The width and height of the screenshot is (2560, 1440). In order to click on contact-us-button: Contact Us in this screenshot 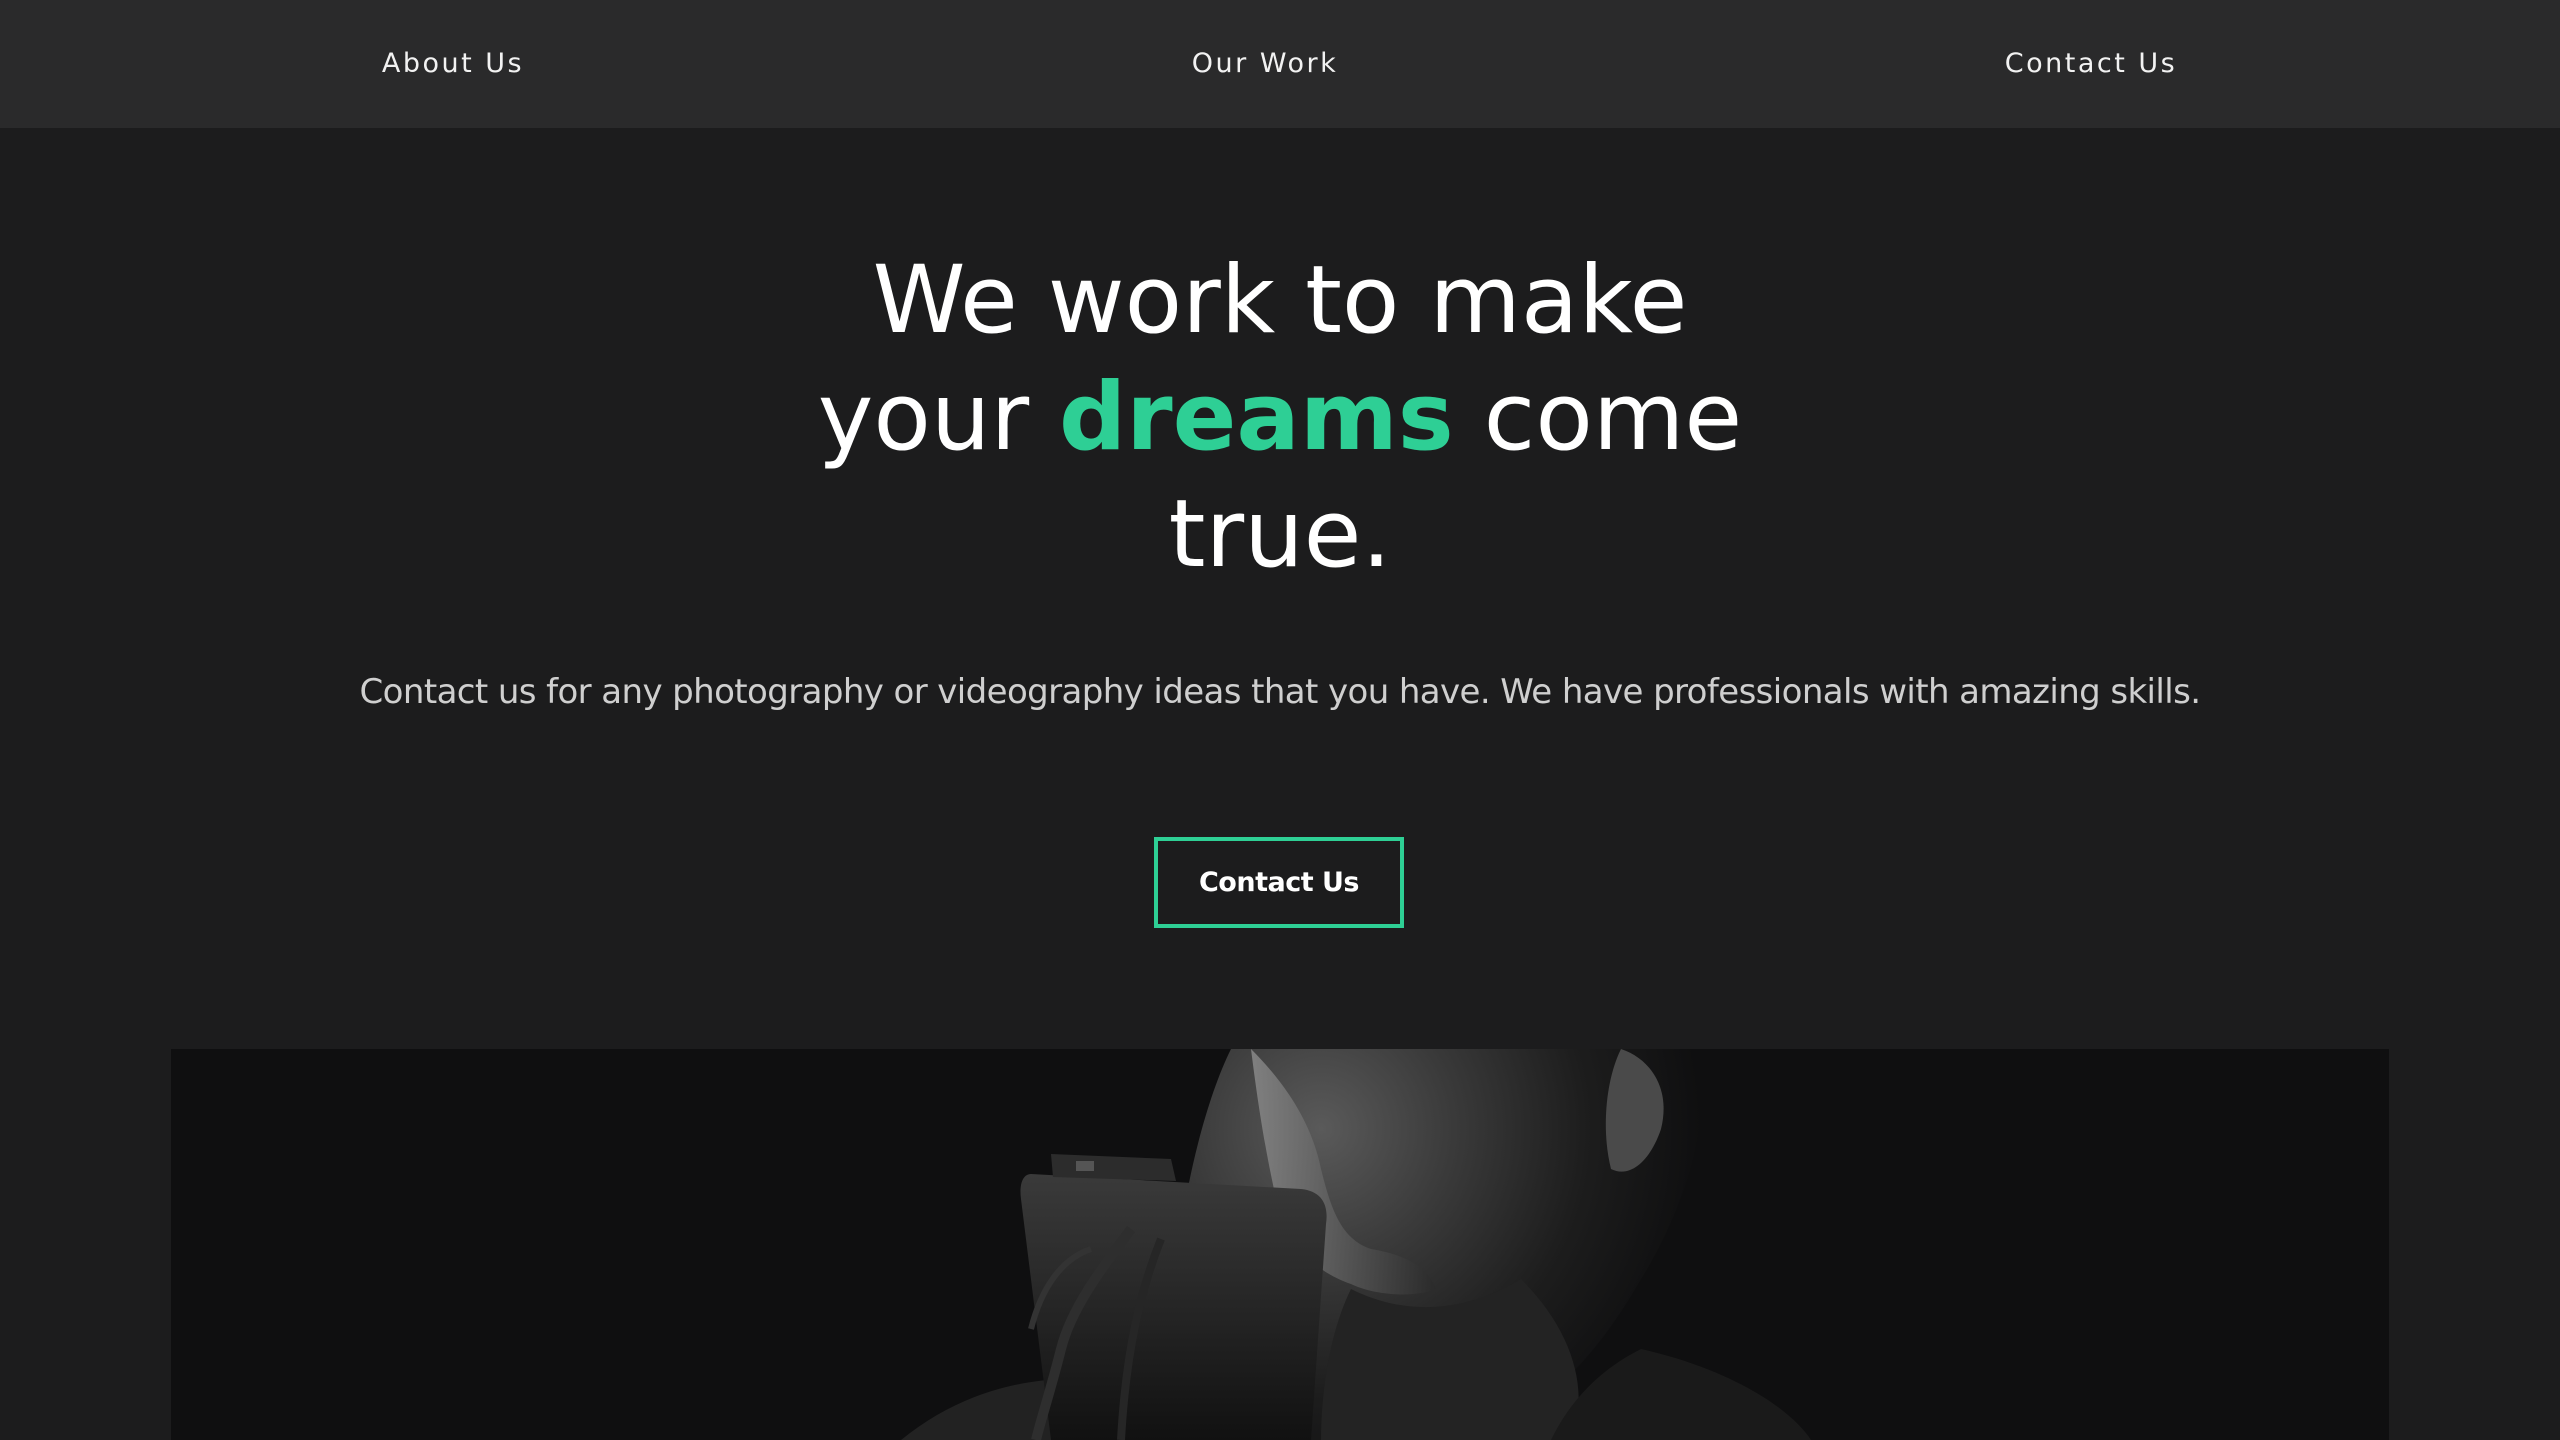, I will do `click(1279, 882)`.